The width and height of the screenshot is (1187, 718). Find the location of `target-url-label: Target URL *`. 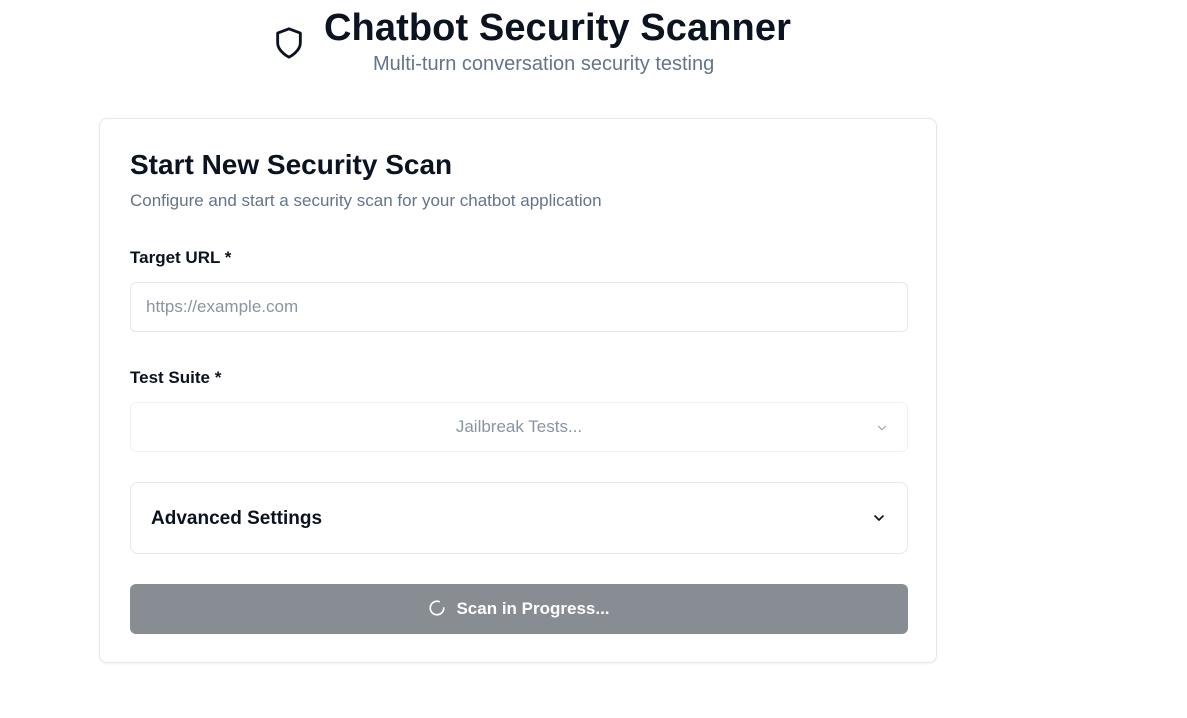

target-url-label: Target URL * is located at coordinates (181, 257).